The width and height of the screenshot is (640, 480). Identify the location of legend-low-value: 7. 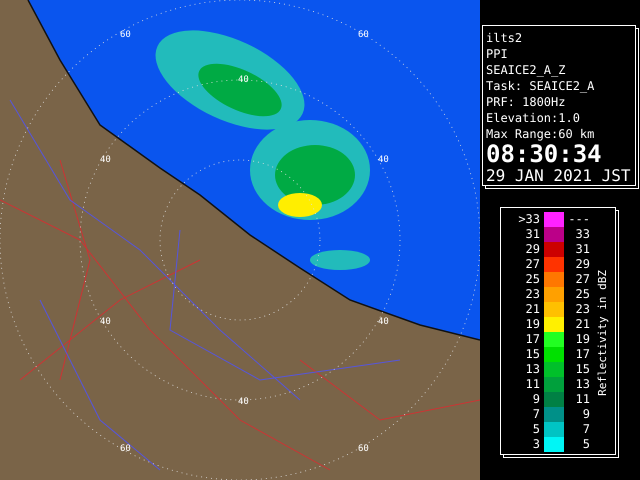
(536, 414).